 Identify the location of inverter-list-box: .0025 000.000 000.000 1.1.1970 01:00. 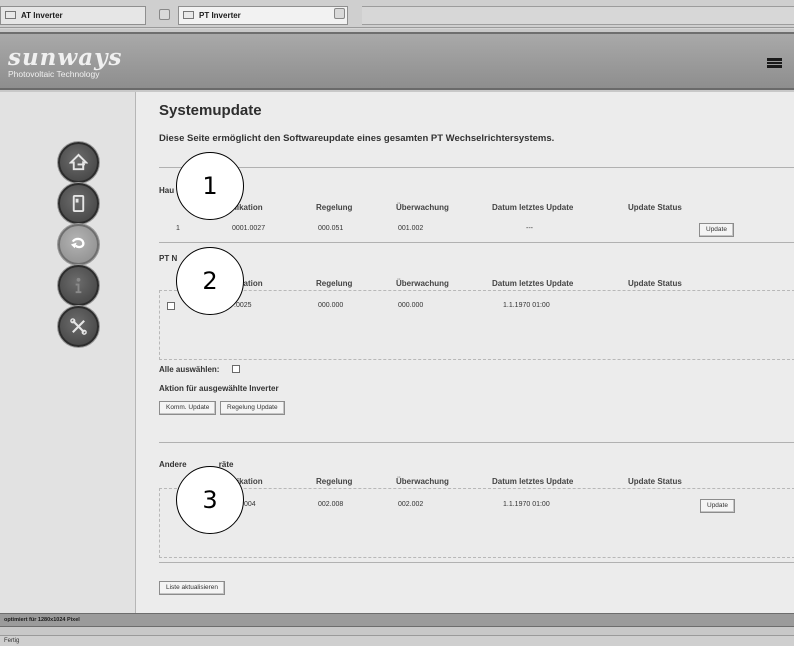
(476, 325).